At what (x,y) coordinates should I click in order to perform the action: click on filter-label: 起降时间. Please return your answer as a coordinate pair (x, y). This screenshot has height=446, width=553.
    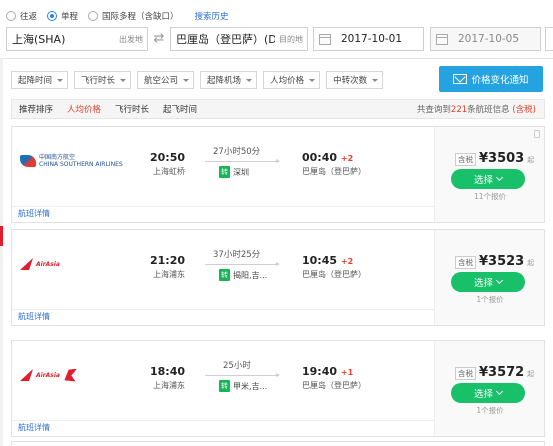
    Looking at the image, I should click on (35, 81).